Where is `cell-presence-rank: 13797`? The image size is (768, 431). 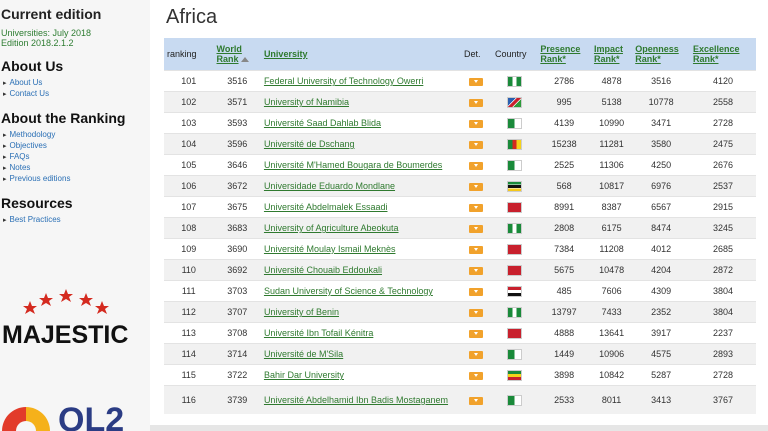
cell-presence-rank: 13797 is located at coordinates (564, 312).